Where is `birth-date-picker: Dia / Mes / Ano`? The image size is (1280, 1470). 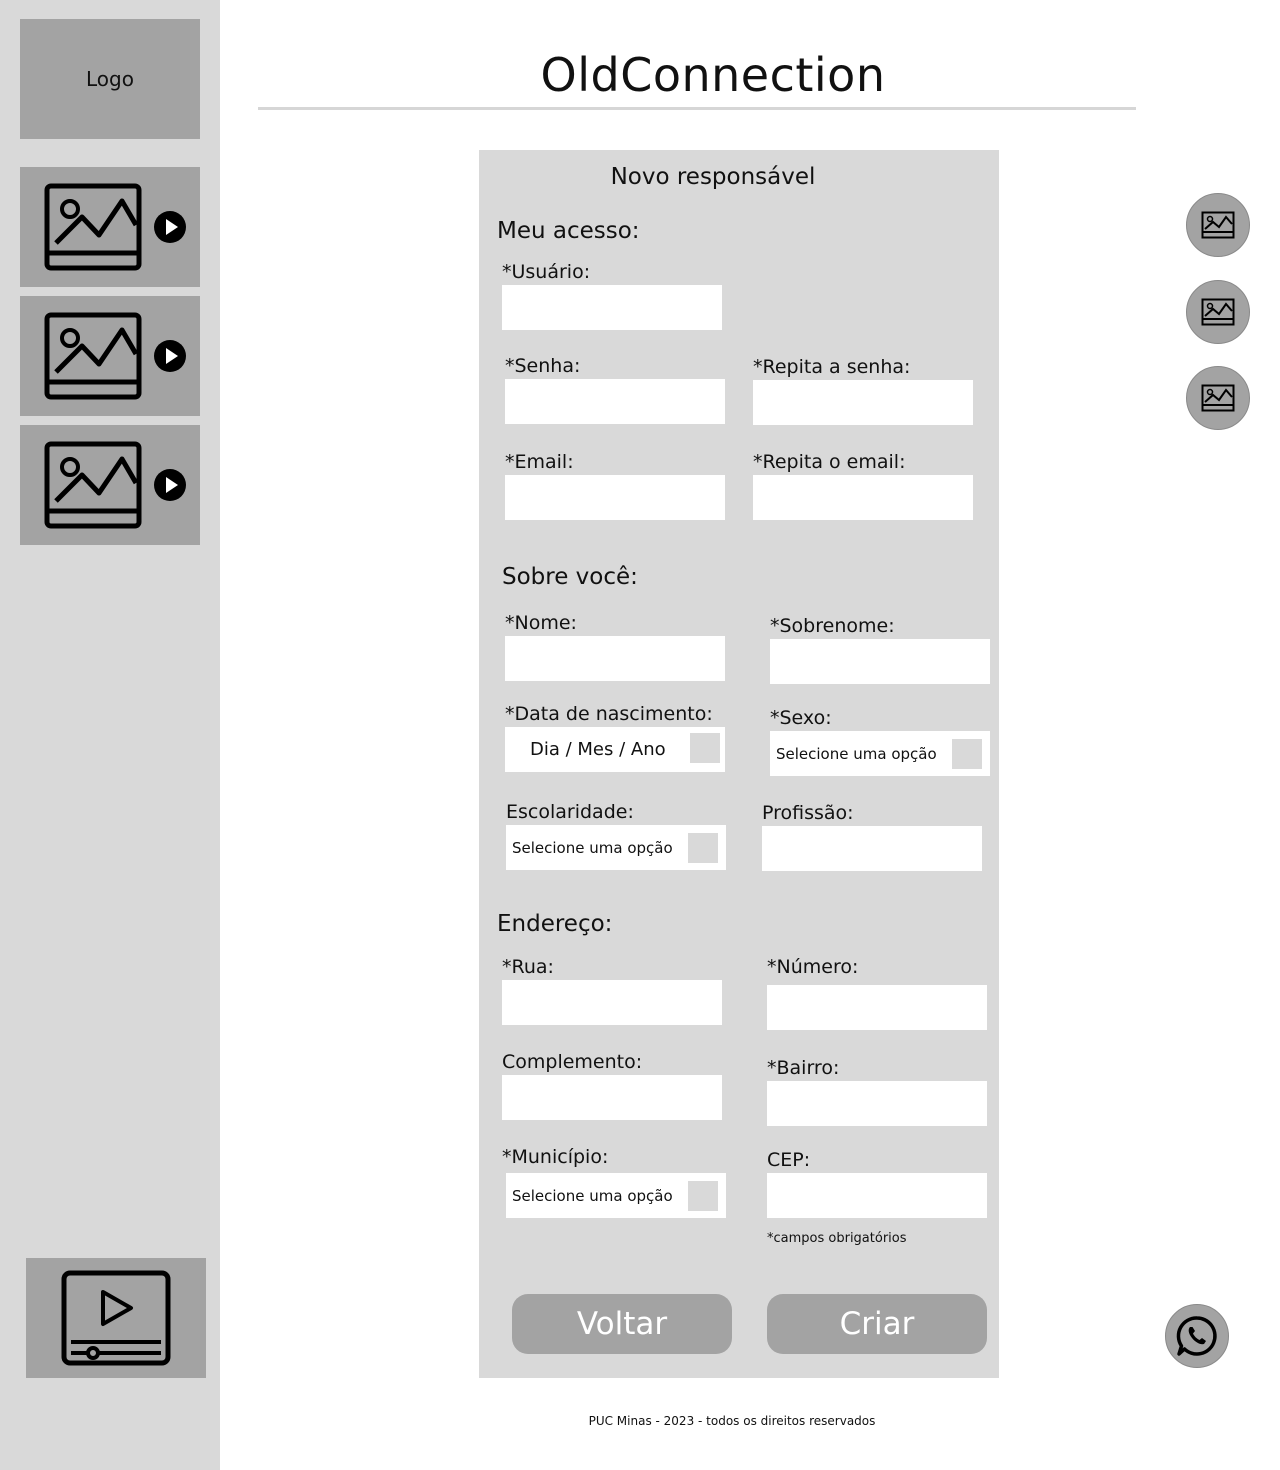
birth-date-picker: Dia / Mes / Ano is located at coordinates (615, 749).